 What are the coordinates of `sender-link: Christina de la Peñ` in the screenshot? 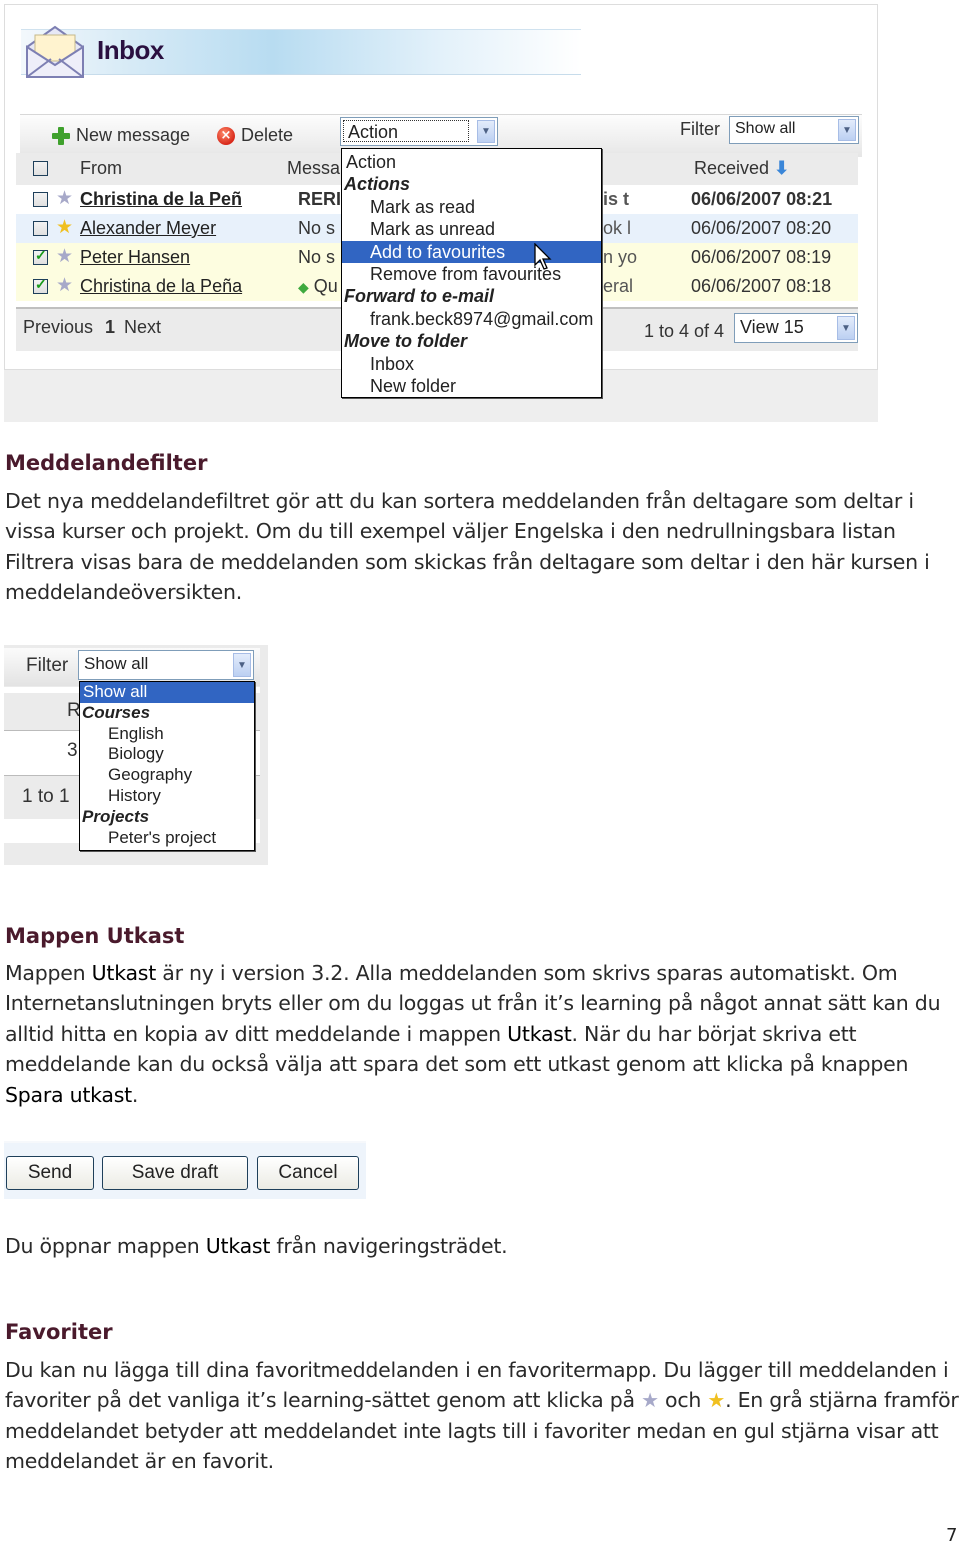 It's located at (161, 199).